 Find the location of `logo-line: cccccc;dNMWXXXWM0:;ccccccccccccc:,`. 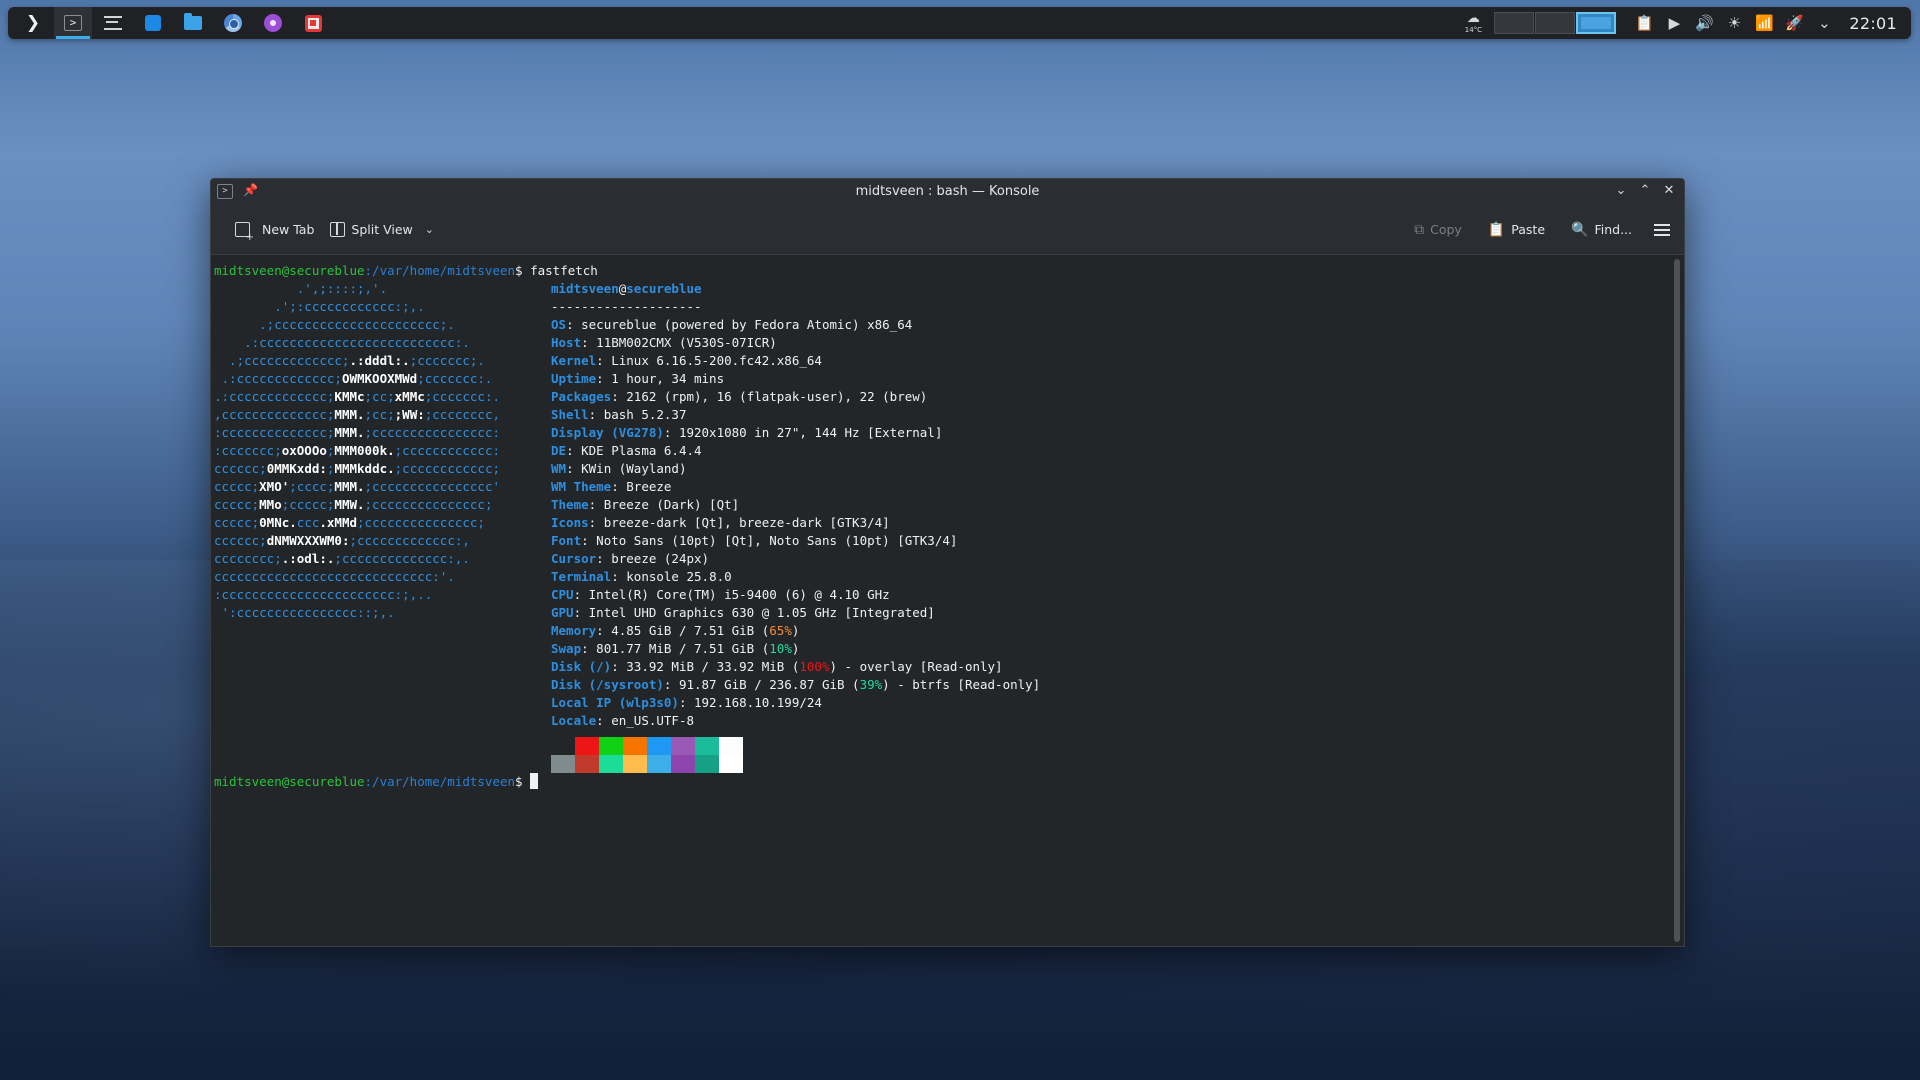

logo-line: cccccc;dNMWXXXWM0:;ccccccccccccc:, is located at coordinates (382, 541).